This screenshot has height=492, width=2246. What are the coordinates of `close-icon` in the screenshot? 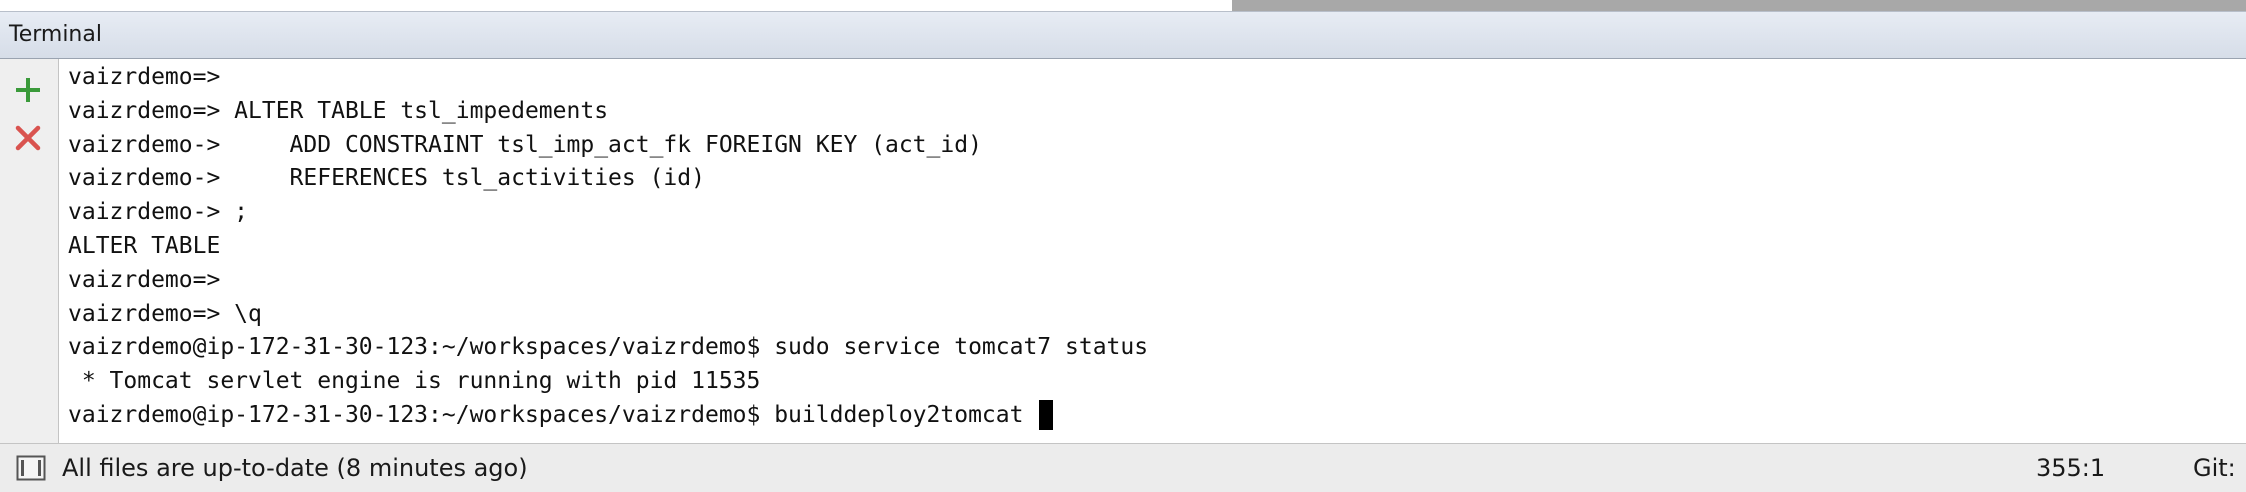 It's located at (28, 138).